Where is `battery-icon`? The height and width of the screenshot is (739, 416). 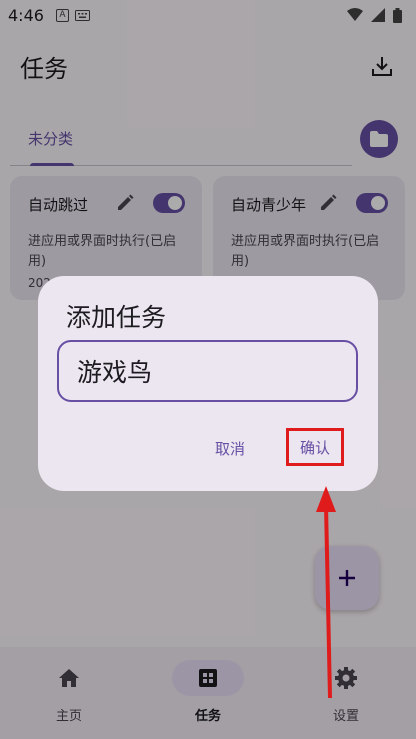
battery-icon is located at coordinates (397, 15).